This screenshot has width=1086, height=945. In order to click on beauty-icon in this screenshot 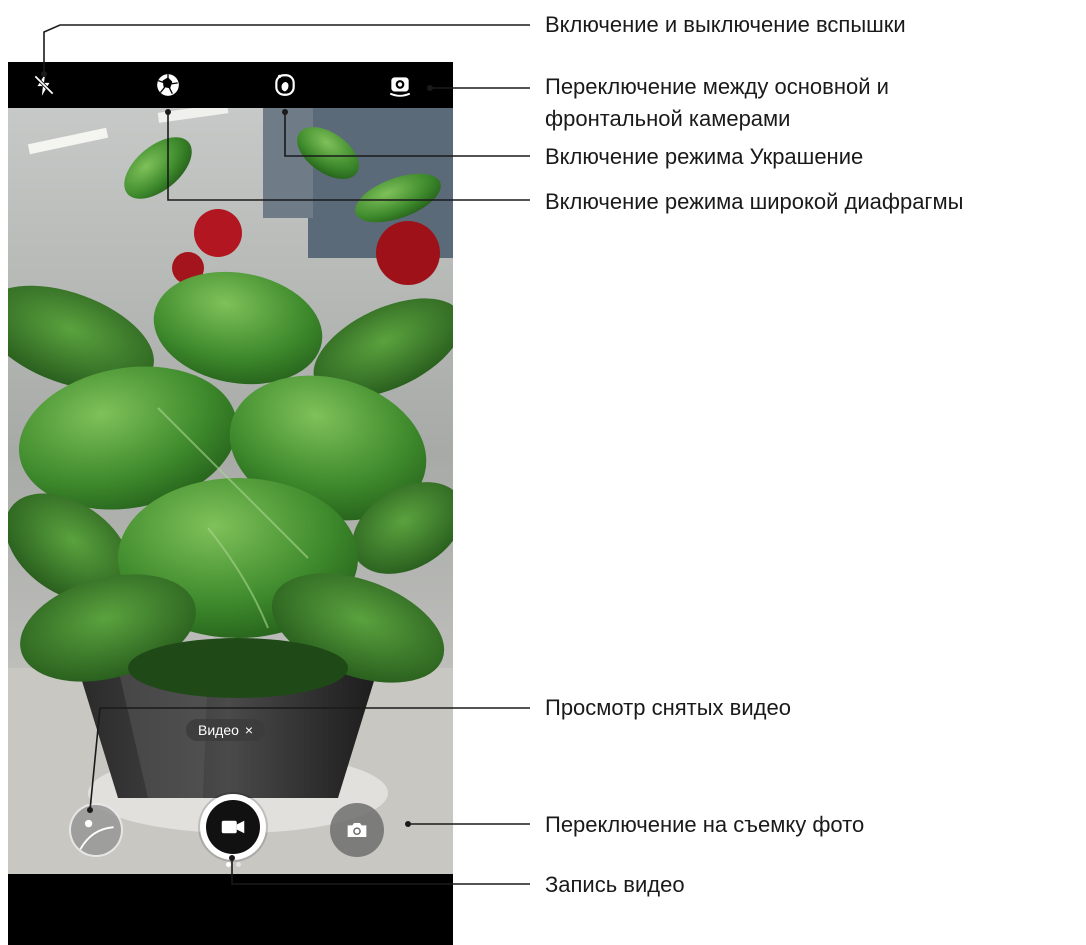, I will do `click(285, 85)`.